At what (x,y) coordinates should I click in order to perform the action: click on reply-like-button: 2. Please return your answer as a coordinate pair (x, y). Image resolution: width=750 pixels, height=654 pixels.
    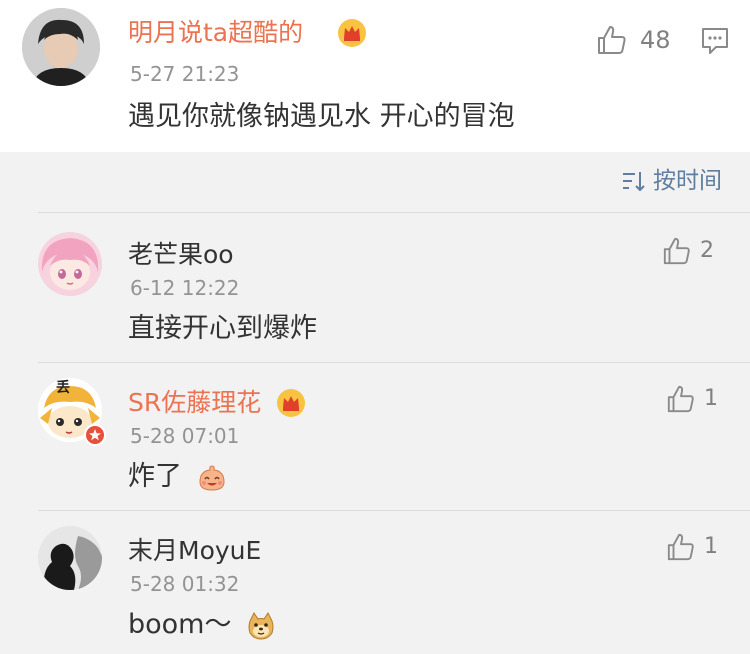
    Looking at the image, I should click on (688, 251).